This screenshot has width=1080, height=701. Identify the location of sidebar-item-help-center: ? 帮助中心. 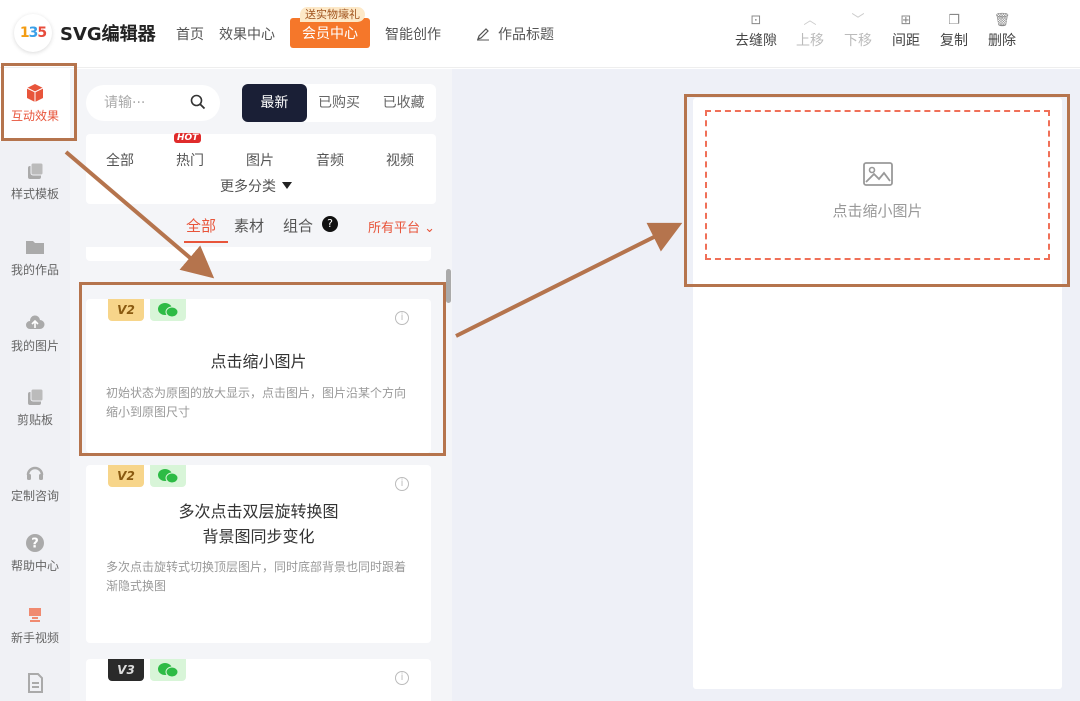
(35, 553).